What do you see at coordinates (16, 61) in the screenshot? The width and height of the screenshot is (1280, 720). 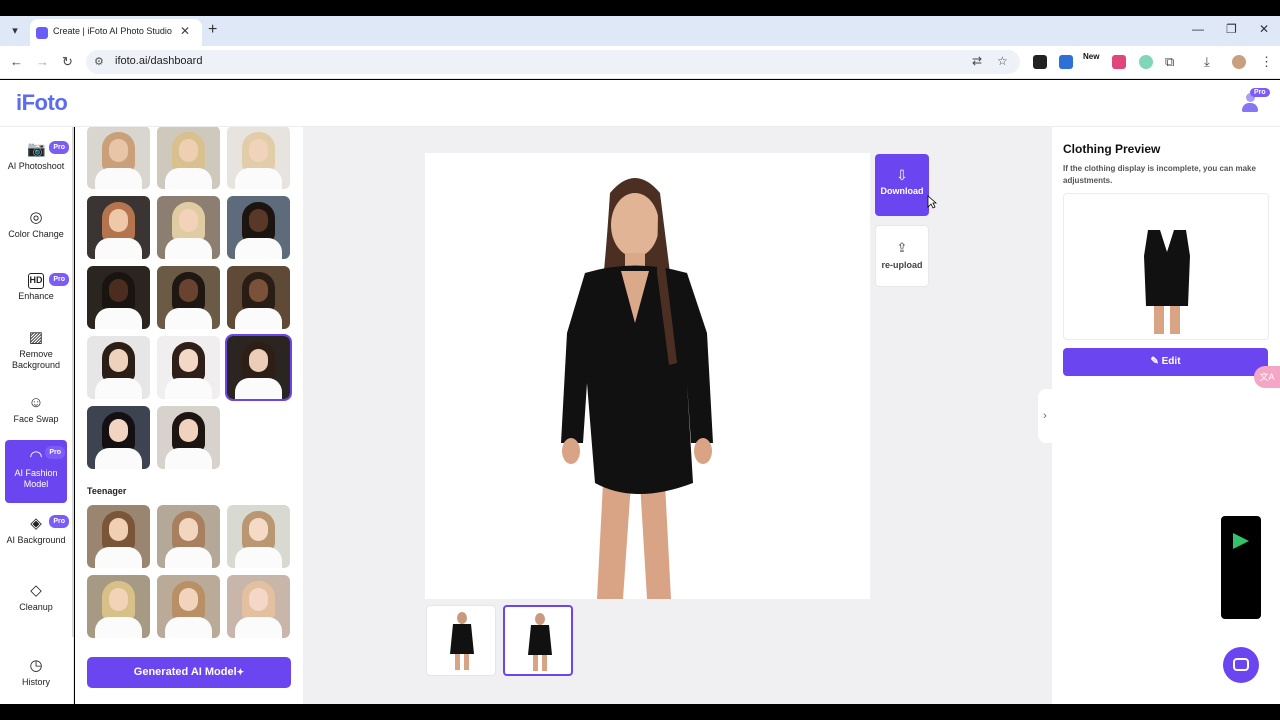 I see `back-icon: ←` at bounding box center [16, 61].